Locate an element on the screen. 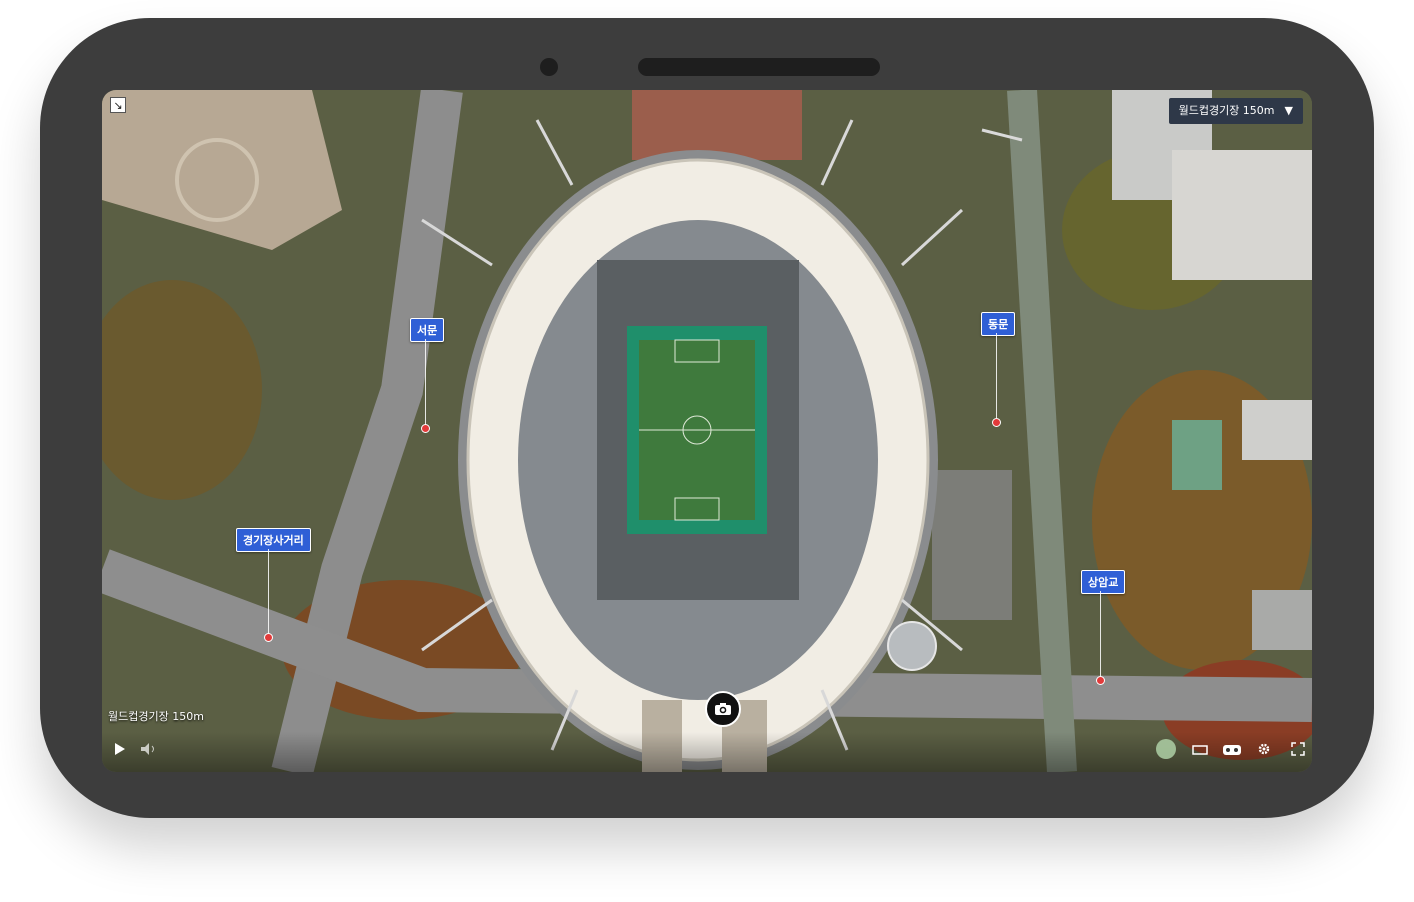  camera-icon is located at coordinates (723, 709).